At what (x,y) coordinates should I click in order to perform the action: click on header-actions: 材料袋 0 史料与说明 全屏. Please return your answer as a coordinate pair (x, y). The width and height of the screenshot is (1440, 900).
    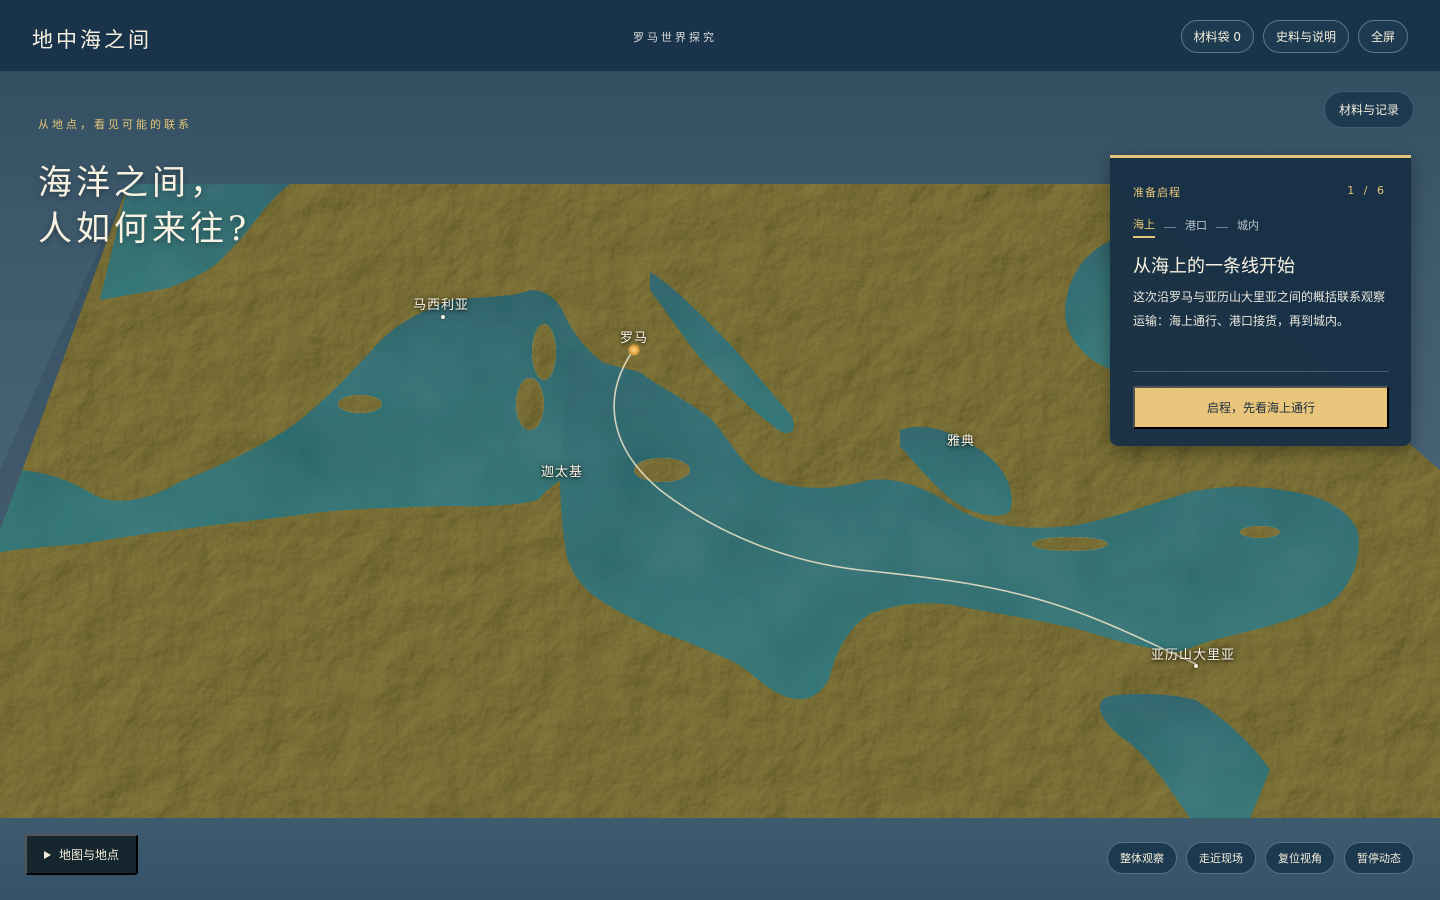
    Looking at the image, I should click on (1294, 36).